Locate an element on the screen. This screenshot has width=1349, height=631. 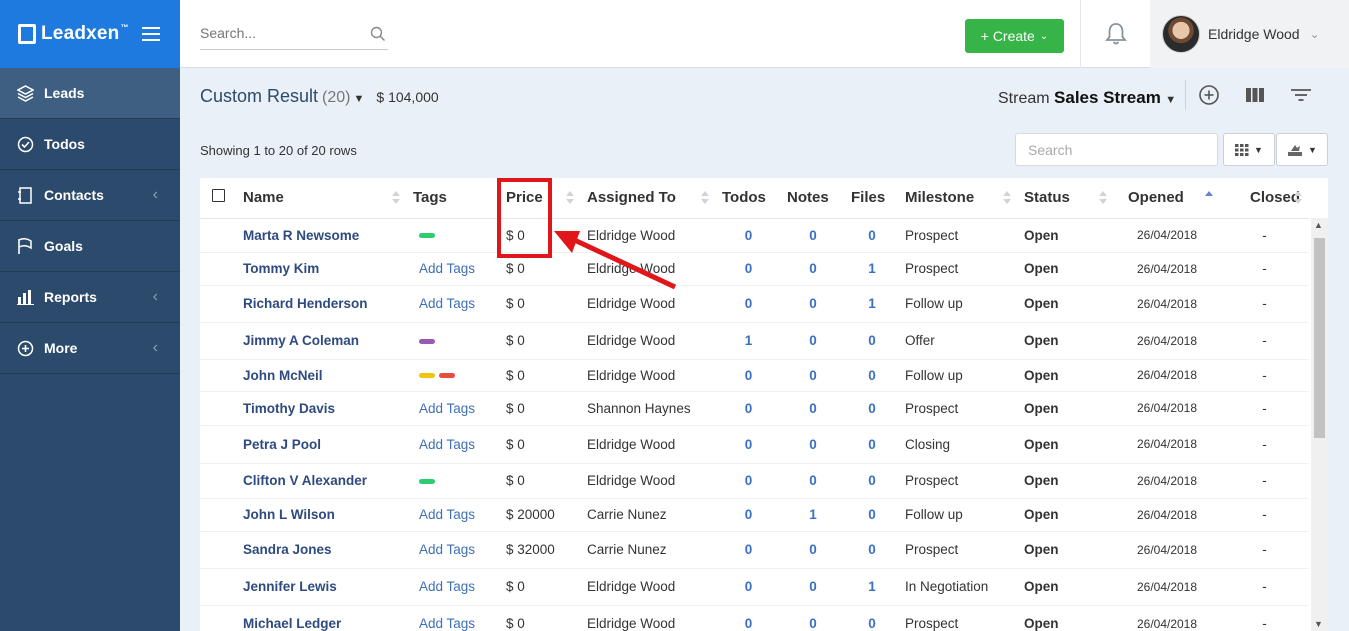
brand-name: Leadxen™ is located at coordinates (85, 34).